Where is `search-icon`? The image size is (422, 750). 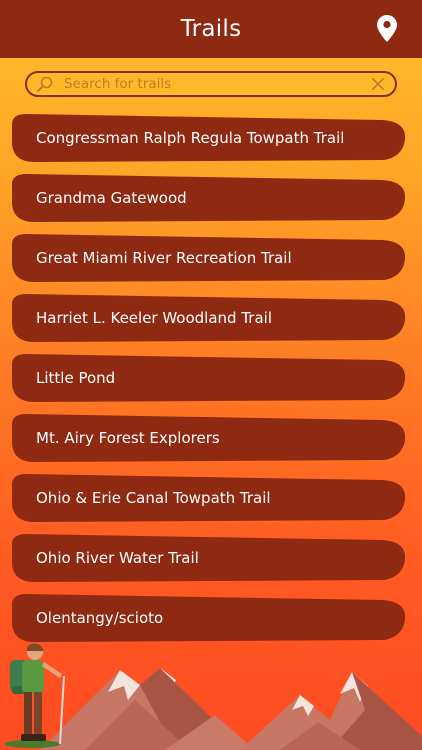
search-icon is located at coordinates (45, 84).